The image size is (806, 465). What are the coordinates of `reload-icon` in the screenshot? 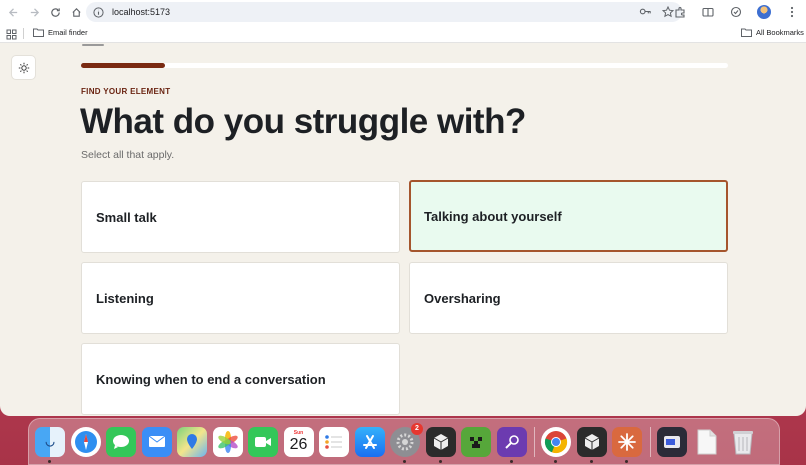 It's located at (55, 12).